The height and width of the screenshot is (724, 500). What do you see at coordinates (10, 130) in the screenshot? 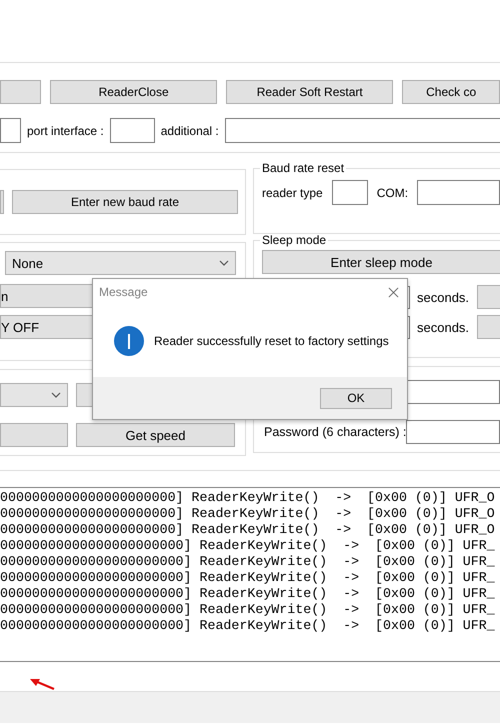
I see `text-field` at bounding box center [10, 130].